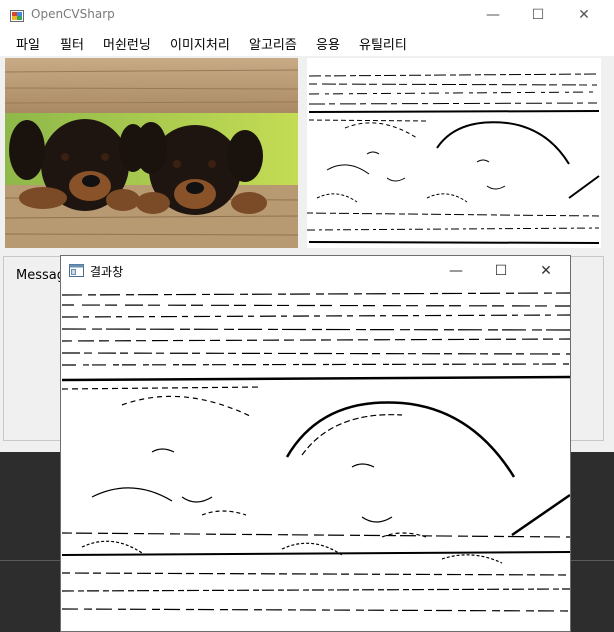 The image size is (614, 632). What do you see at coordinates (28, 43) in the screenshot?
I see `menu-file: 파일` at bounding box center [28, 43].